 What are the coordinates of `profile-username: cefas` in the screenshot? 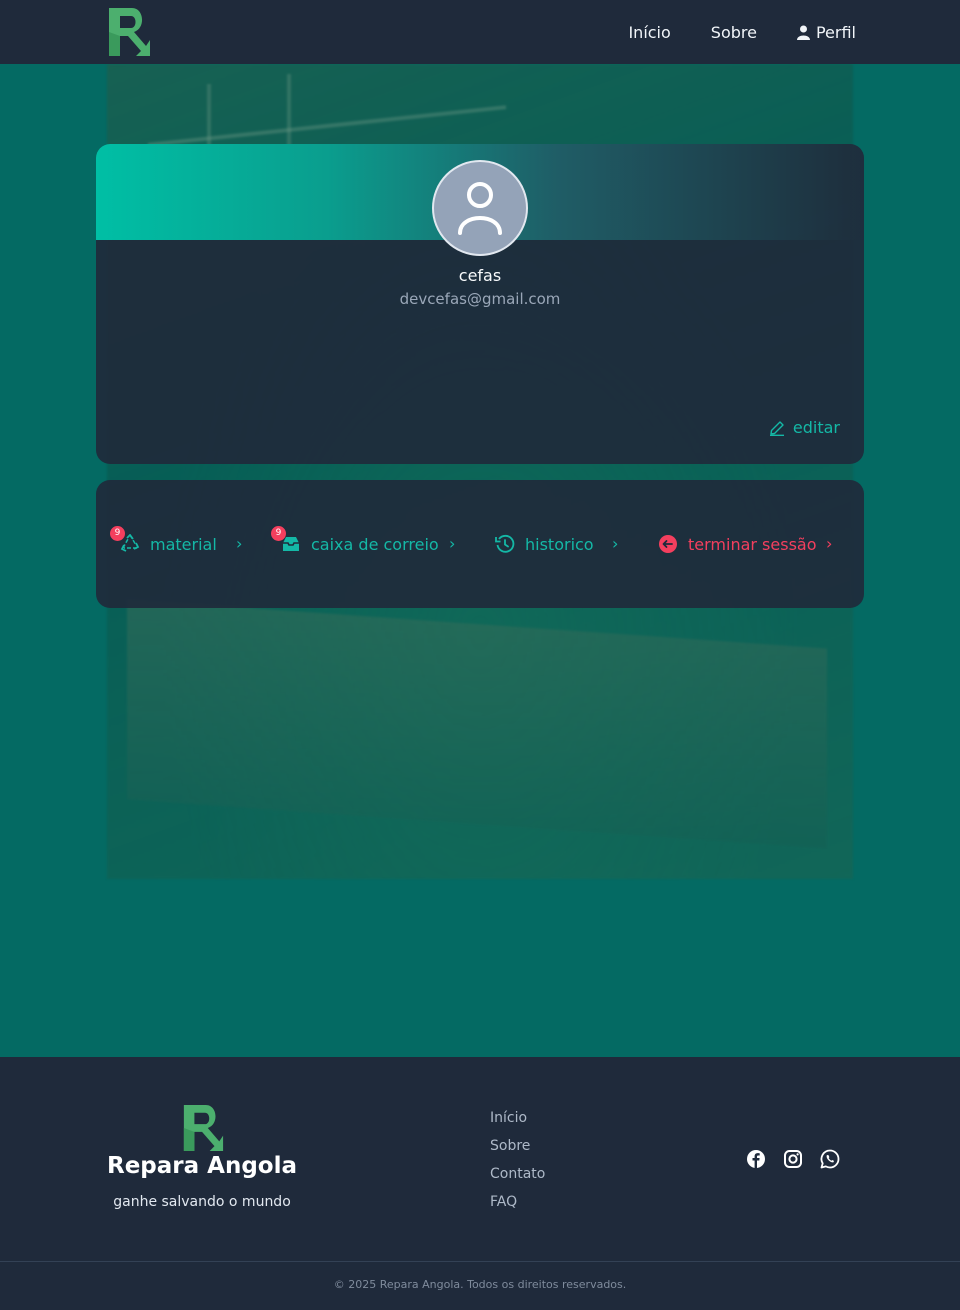 It's located at (480, 275).